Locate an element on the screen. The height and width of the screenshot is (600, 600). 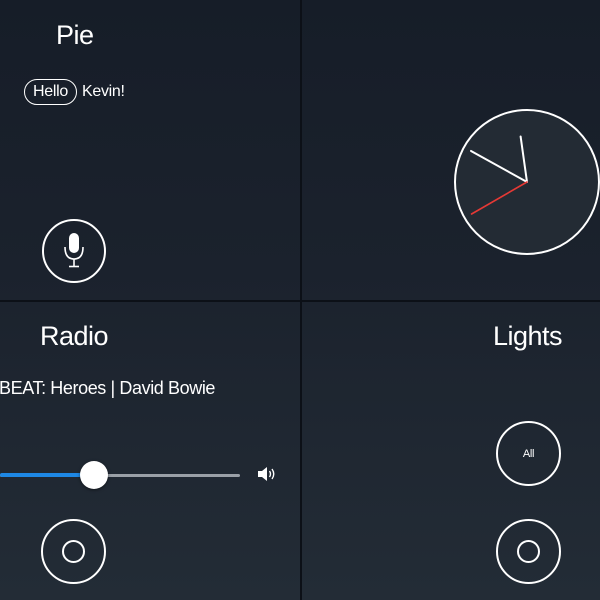
greeting: Hello Kevin! is located at coordinates (74, 92).